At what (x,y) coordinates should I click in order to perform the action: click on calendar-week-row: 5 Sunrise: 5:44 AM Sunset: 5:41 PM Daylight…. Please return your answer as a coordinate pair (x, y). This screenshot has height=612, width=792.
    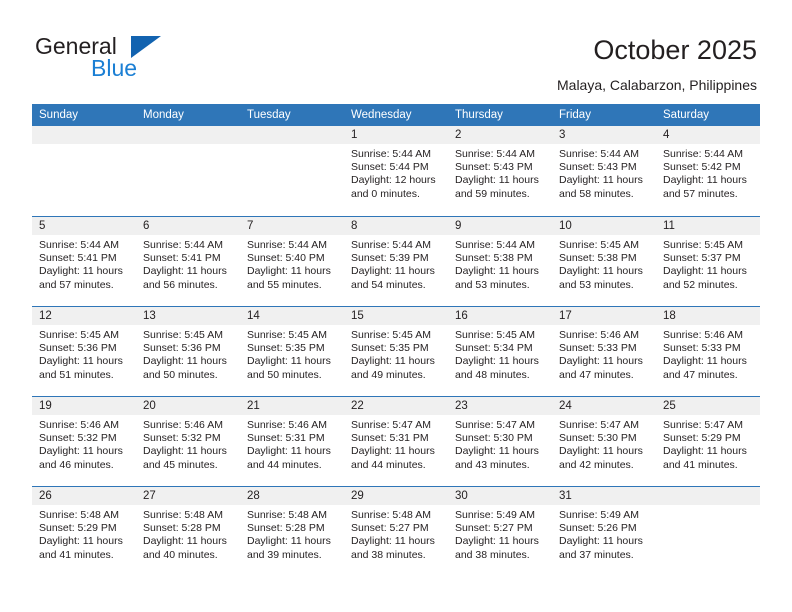
    Looking at the image, I should click on (396, 261).